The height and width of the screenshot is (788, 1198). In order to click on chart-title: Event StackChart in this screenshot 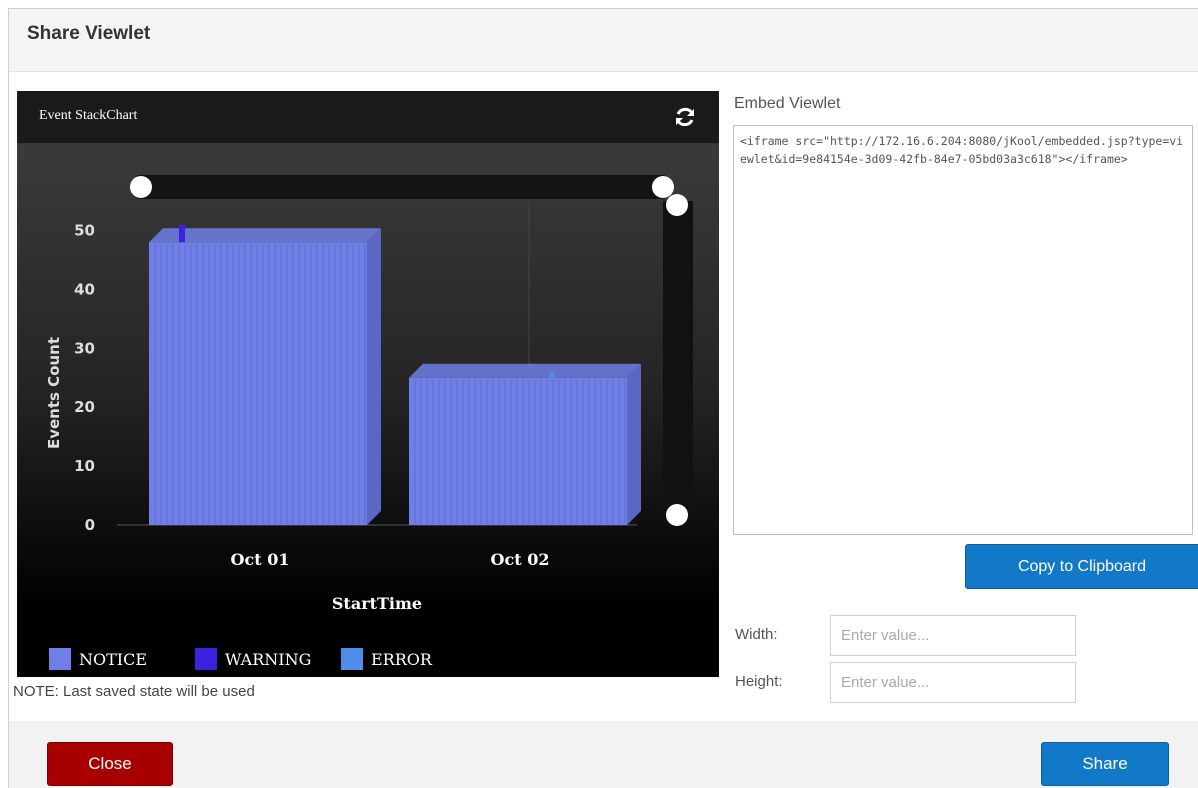, I will do `click(88, 115)`.